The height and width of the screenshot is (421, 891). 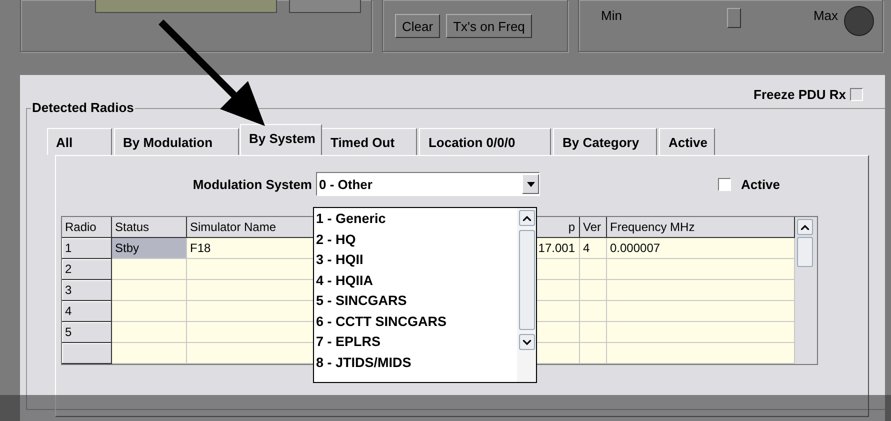 I want to click on tab: Timed Out, so click(x=369, y=141).